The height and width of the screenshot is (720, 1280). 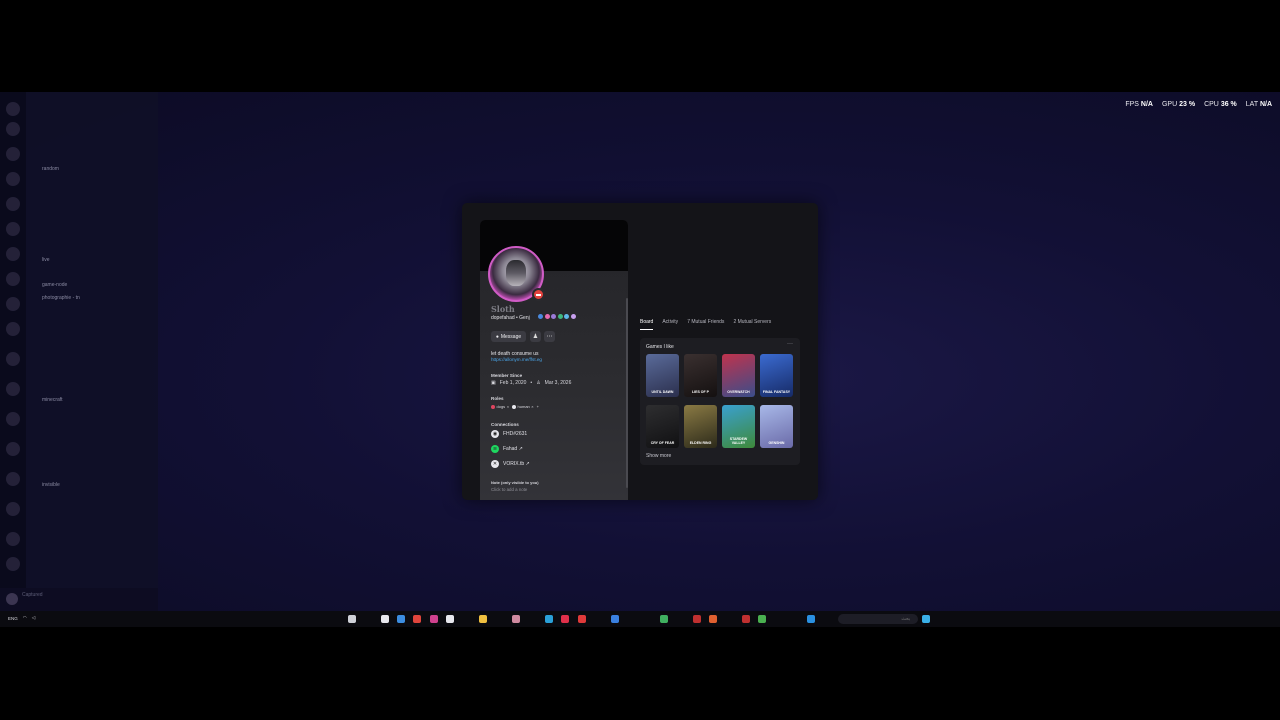 What do you see at coordinates (762, 619) in the screenshot?
I see `chrome-icon` at bounding box center [762, 619].